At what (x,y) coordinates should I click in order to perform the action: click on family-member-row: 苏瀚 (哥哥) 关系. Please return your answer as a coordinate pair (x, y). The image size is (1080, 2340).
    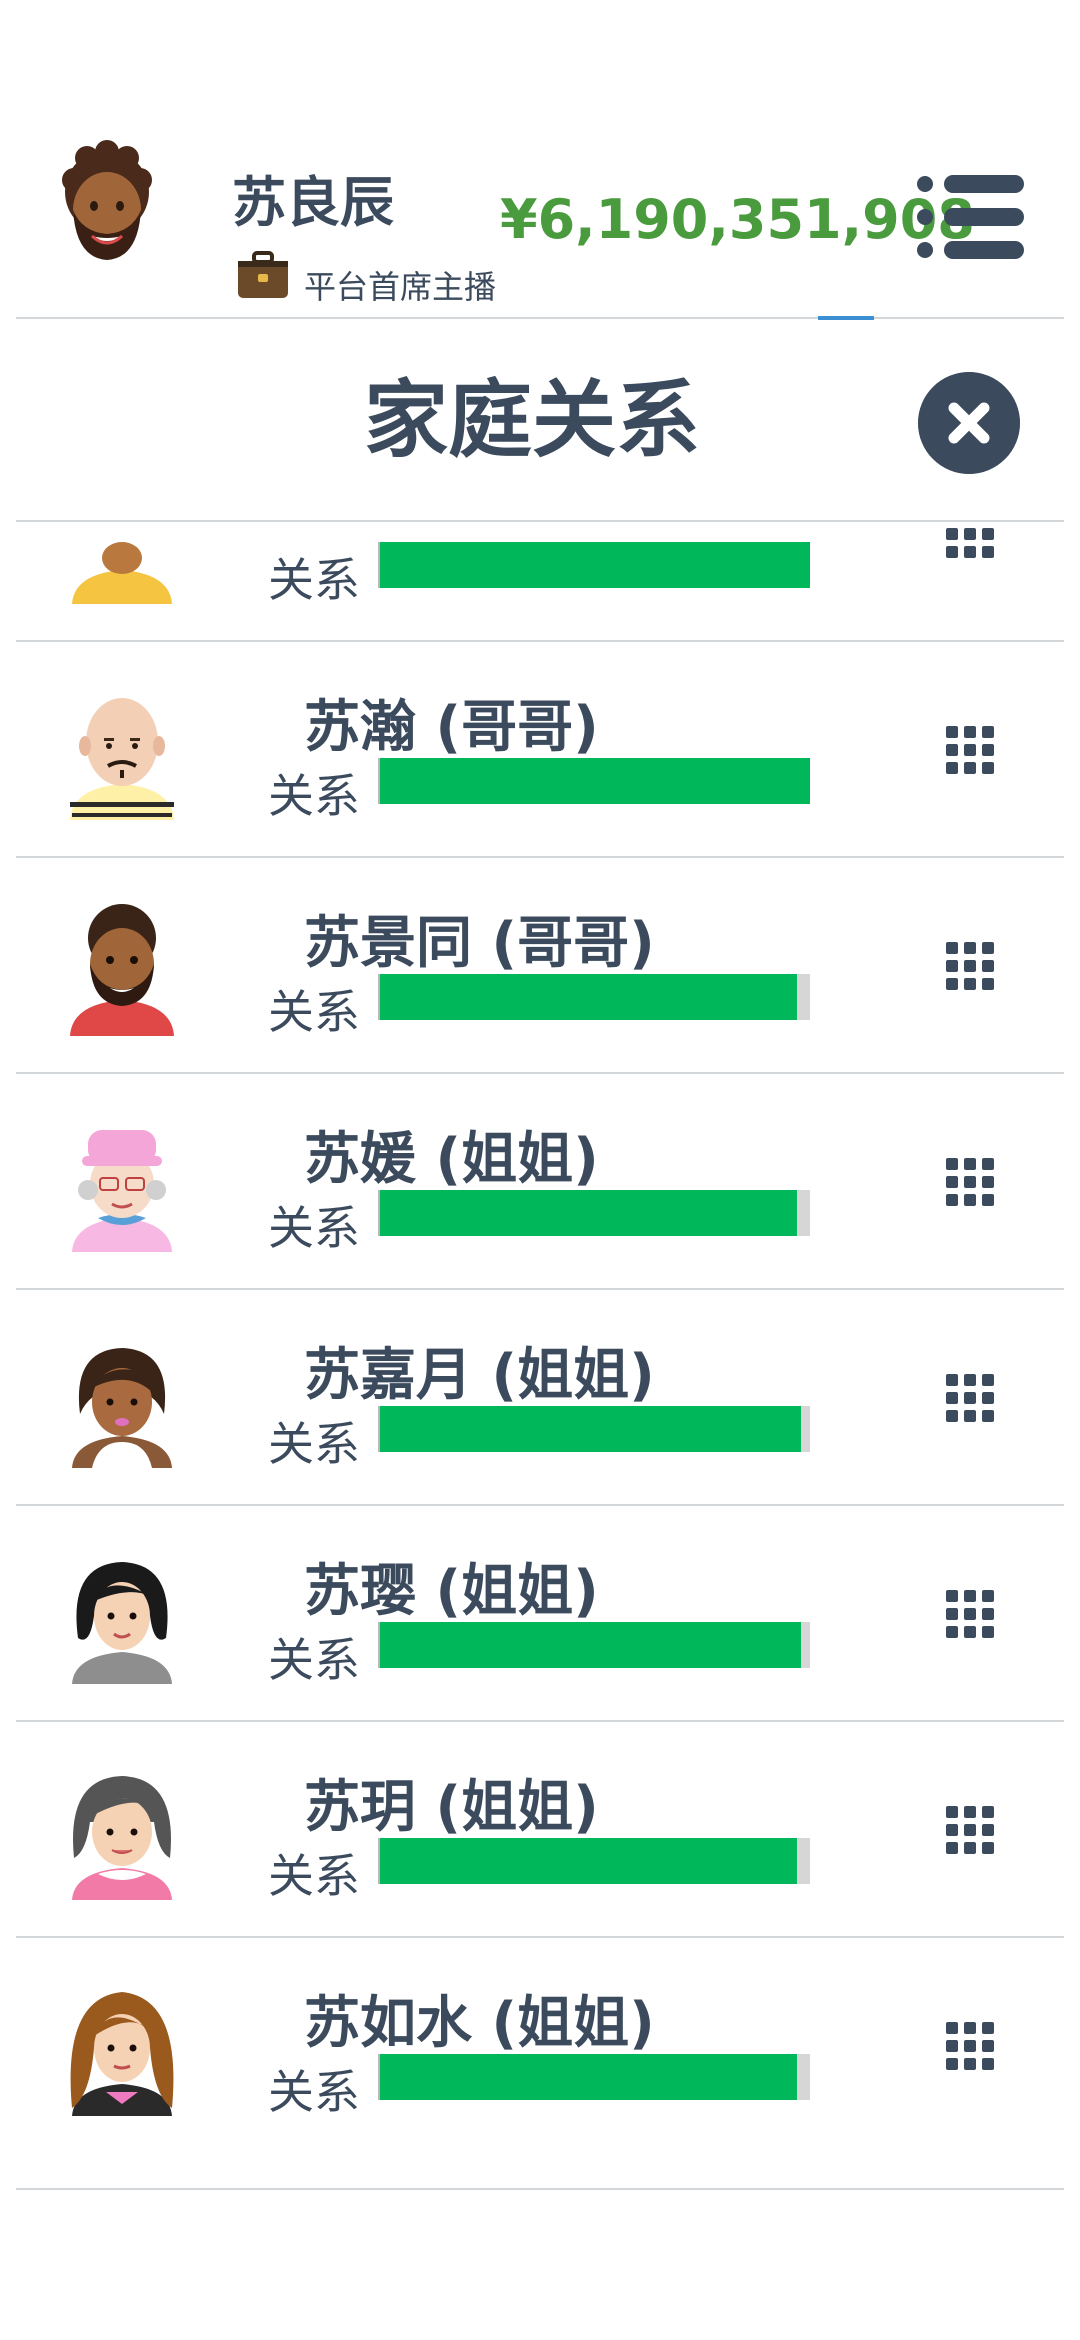
    Looking at the image, I should click on (540, 750).